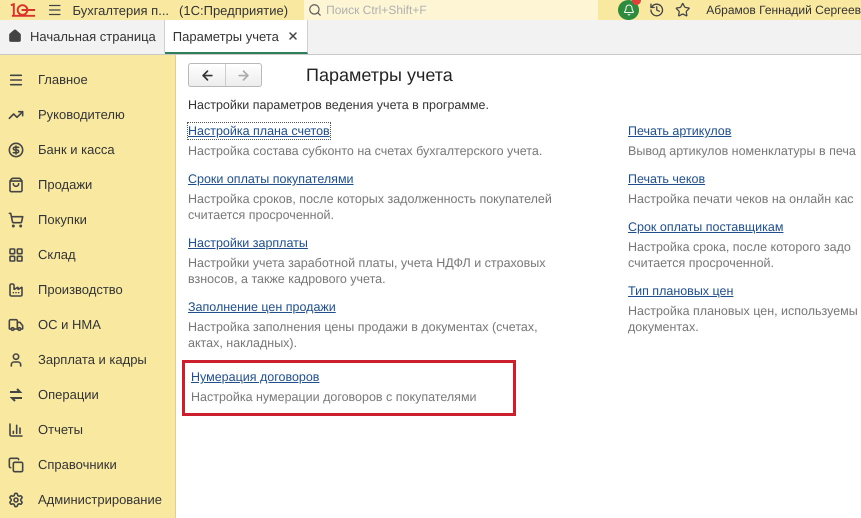 This screenshot has height=518, width=861. I want to click on sidebar-item: Зарплата и кадры, so click(87, 359).